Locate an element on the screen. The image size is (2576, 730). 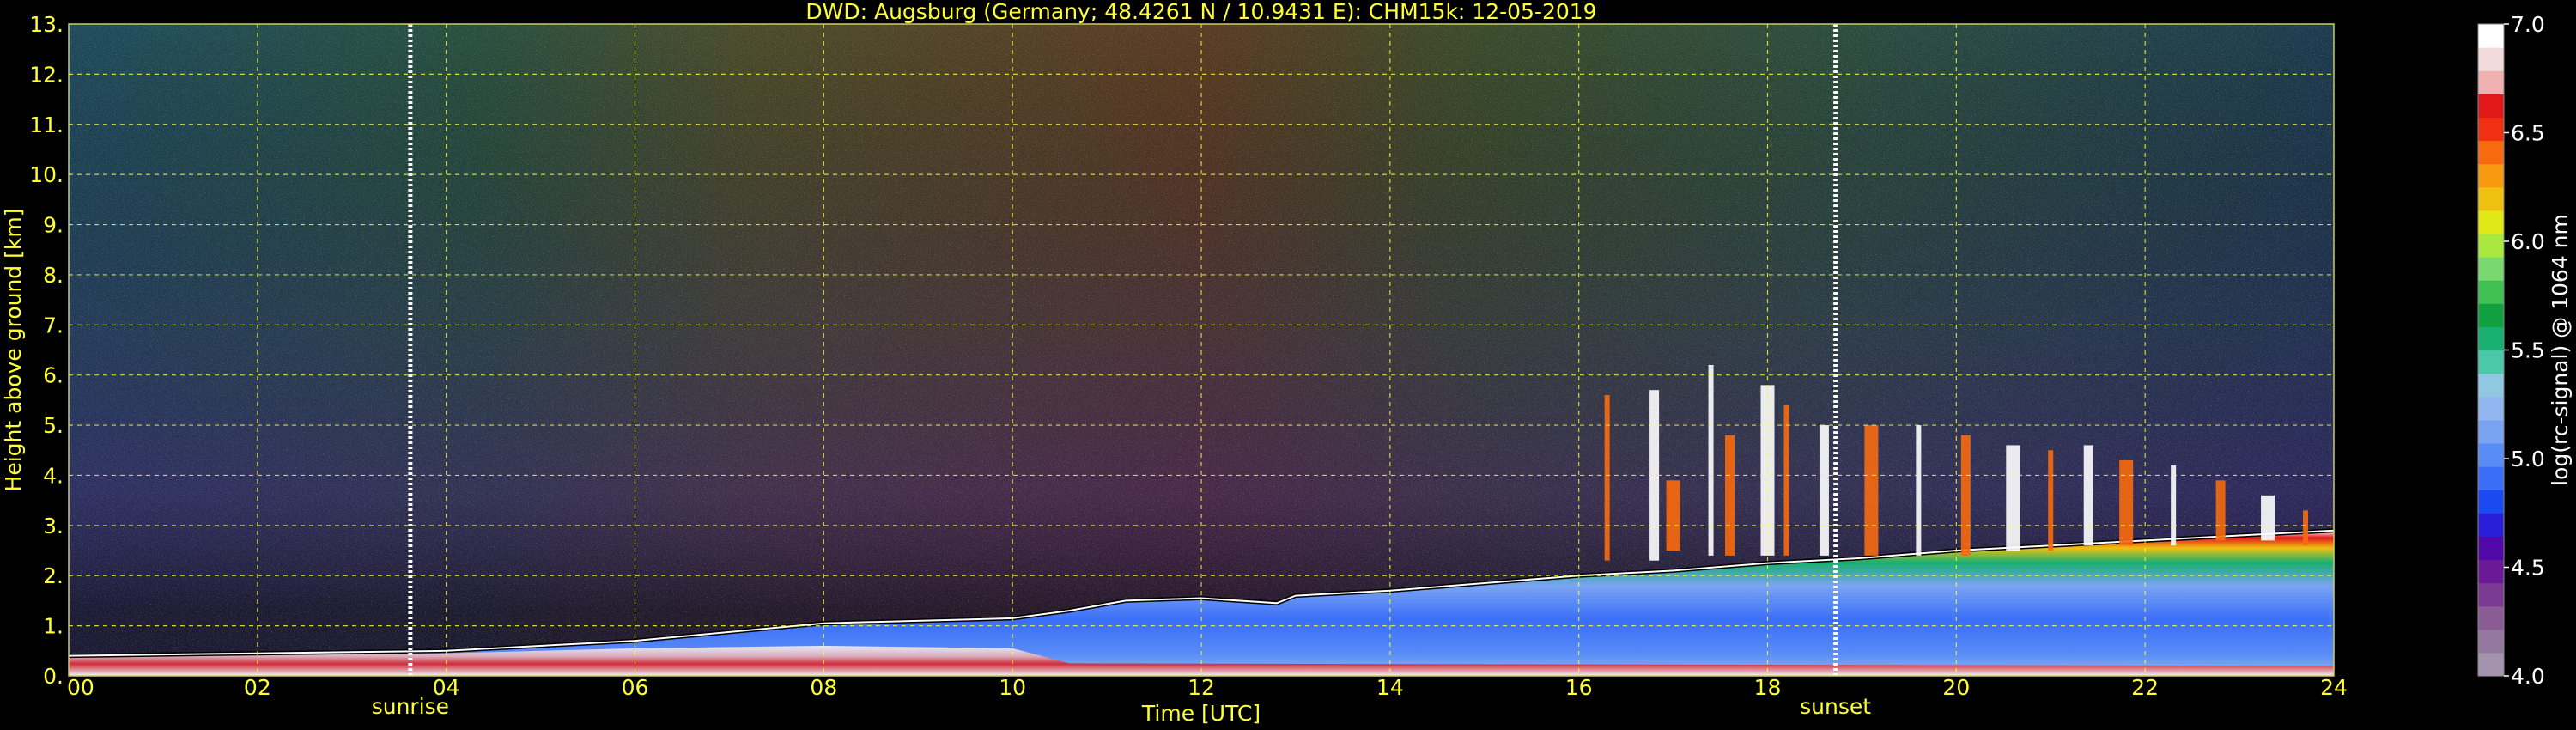
colorbar is located at coordinates (2491, 350).